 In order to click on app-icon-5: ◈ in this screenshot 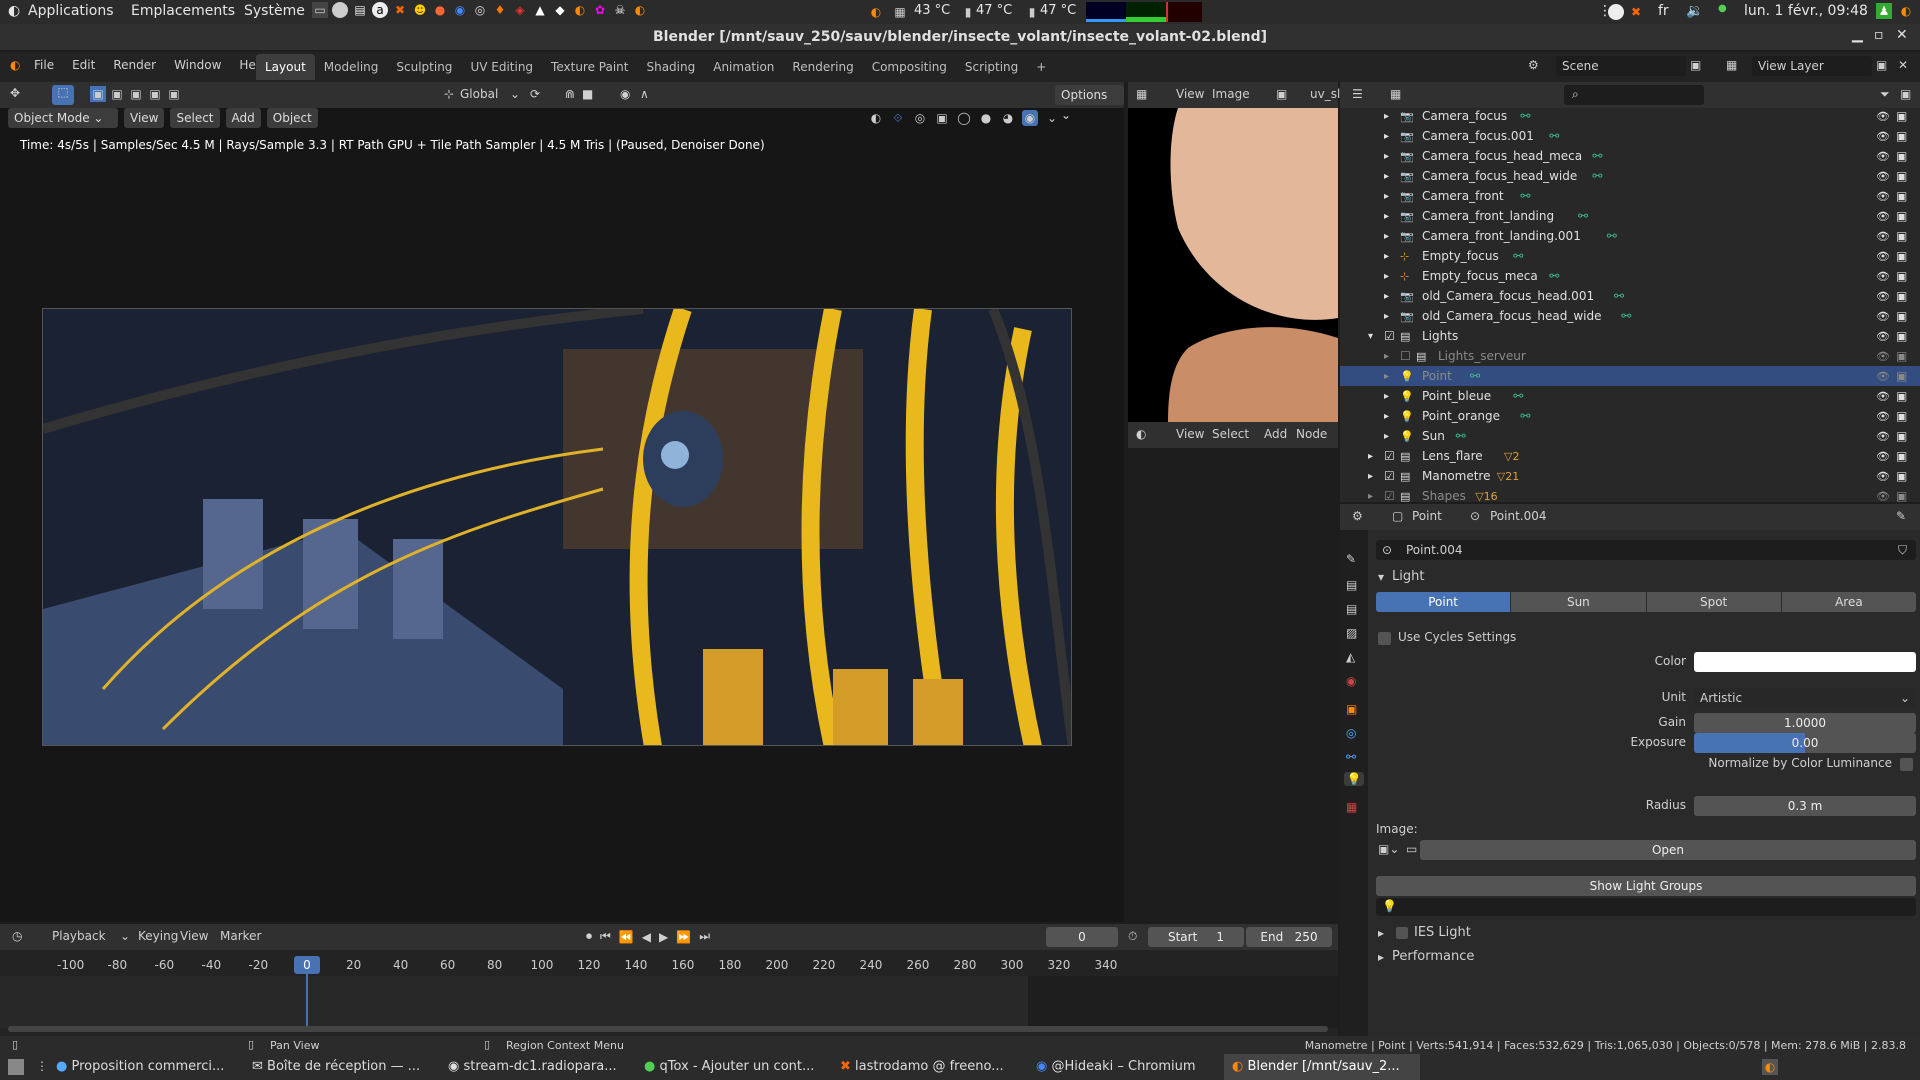, I will do `click(520, 10)`.